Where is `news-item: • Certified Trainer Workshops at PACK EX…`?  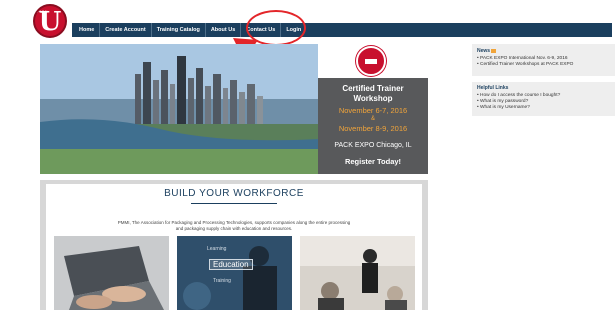 news-item: • Certified Trainer Workshops at PACK EX… is located at coordinates (543, 65).